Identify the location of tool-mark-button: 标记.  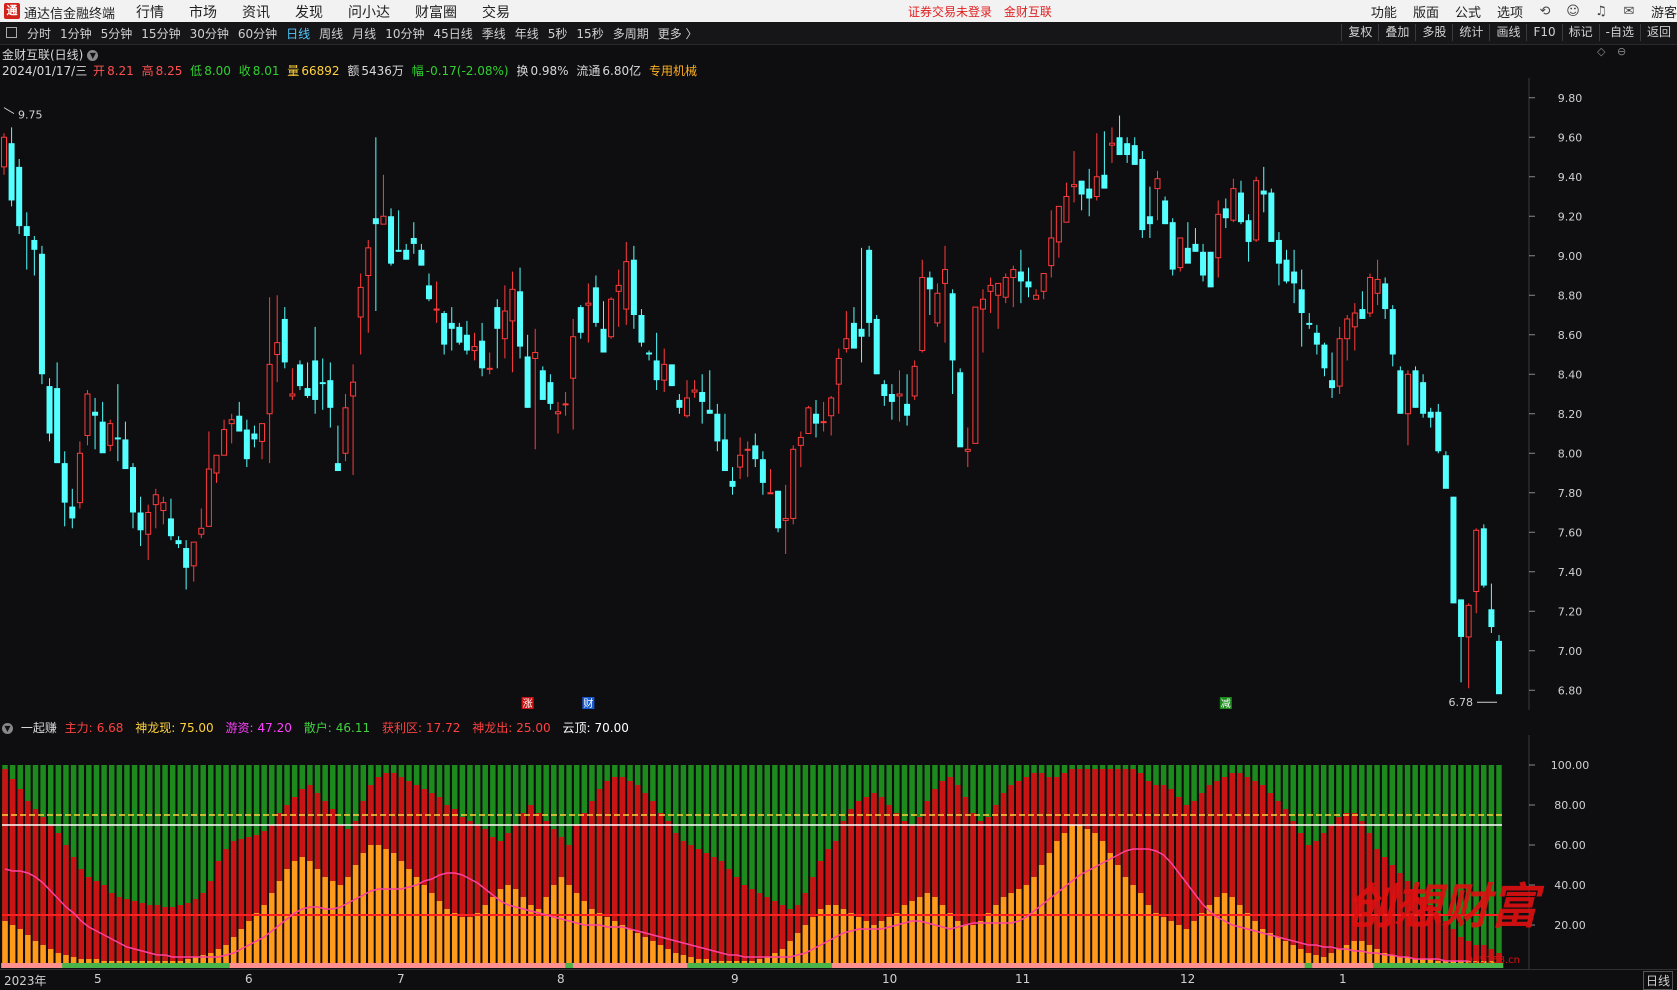
(1580, 32).